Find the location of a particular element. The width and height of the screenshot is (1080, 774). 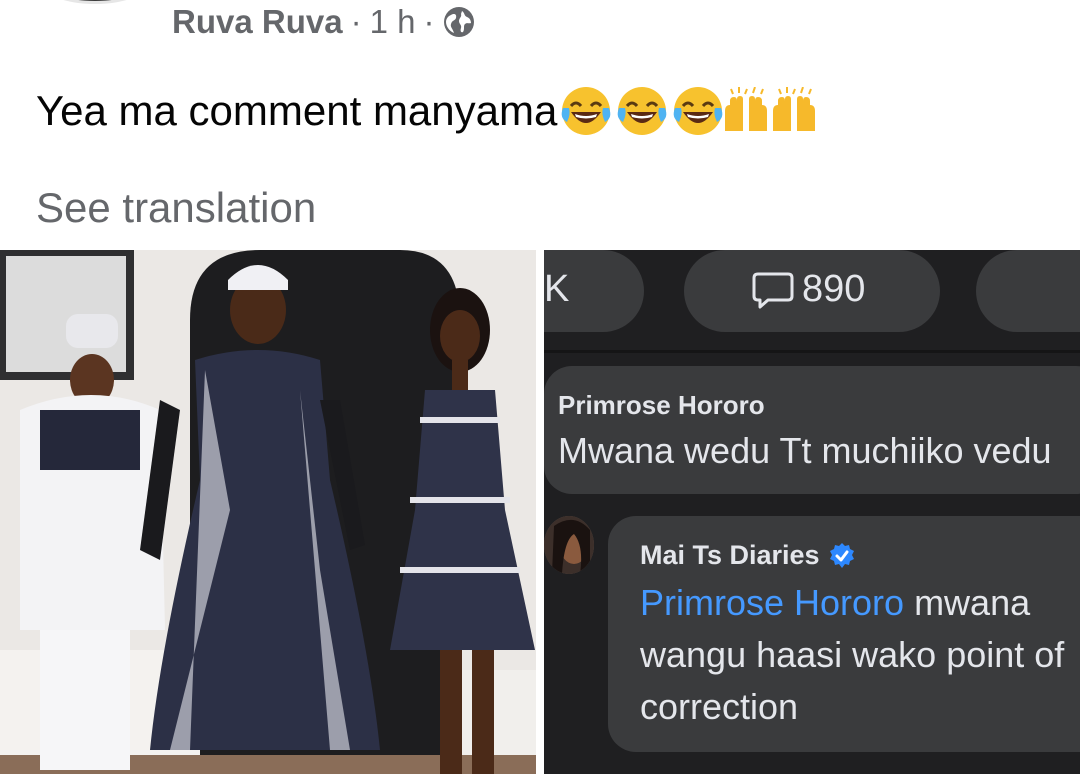

comment-author: Primrose Hororo is located at coordinates (661, 405).